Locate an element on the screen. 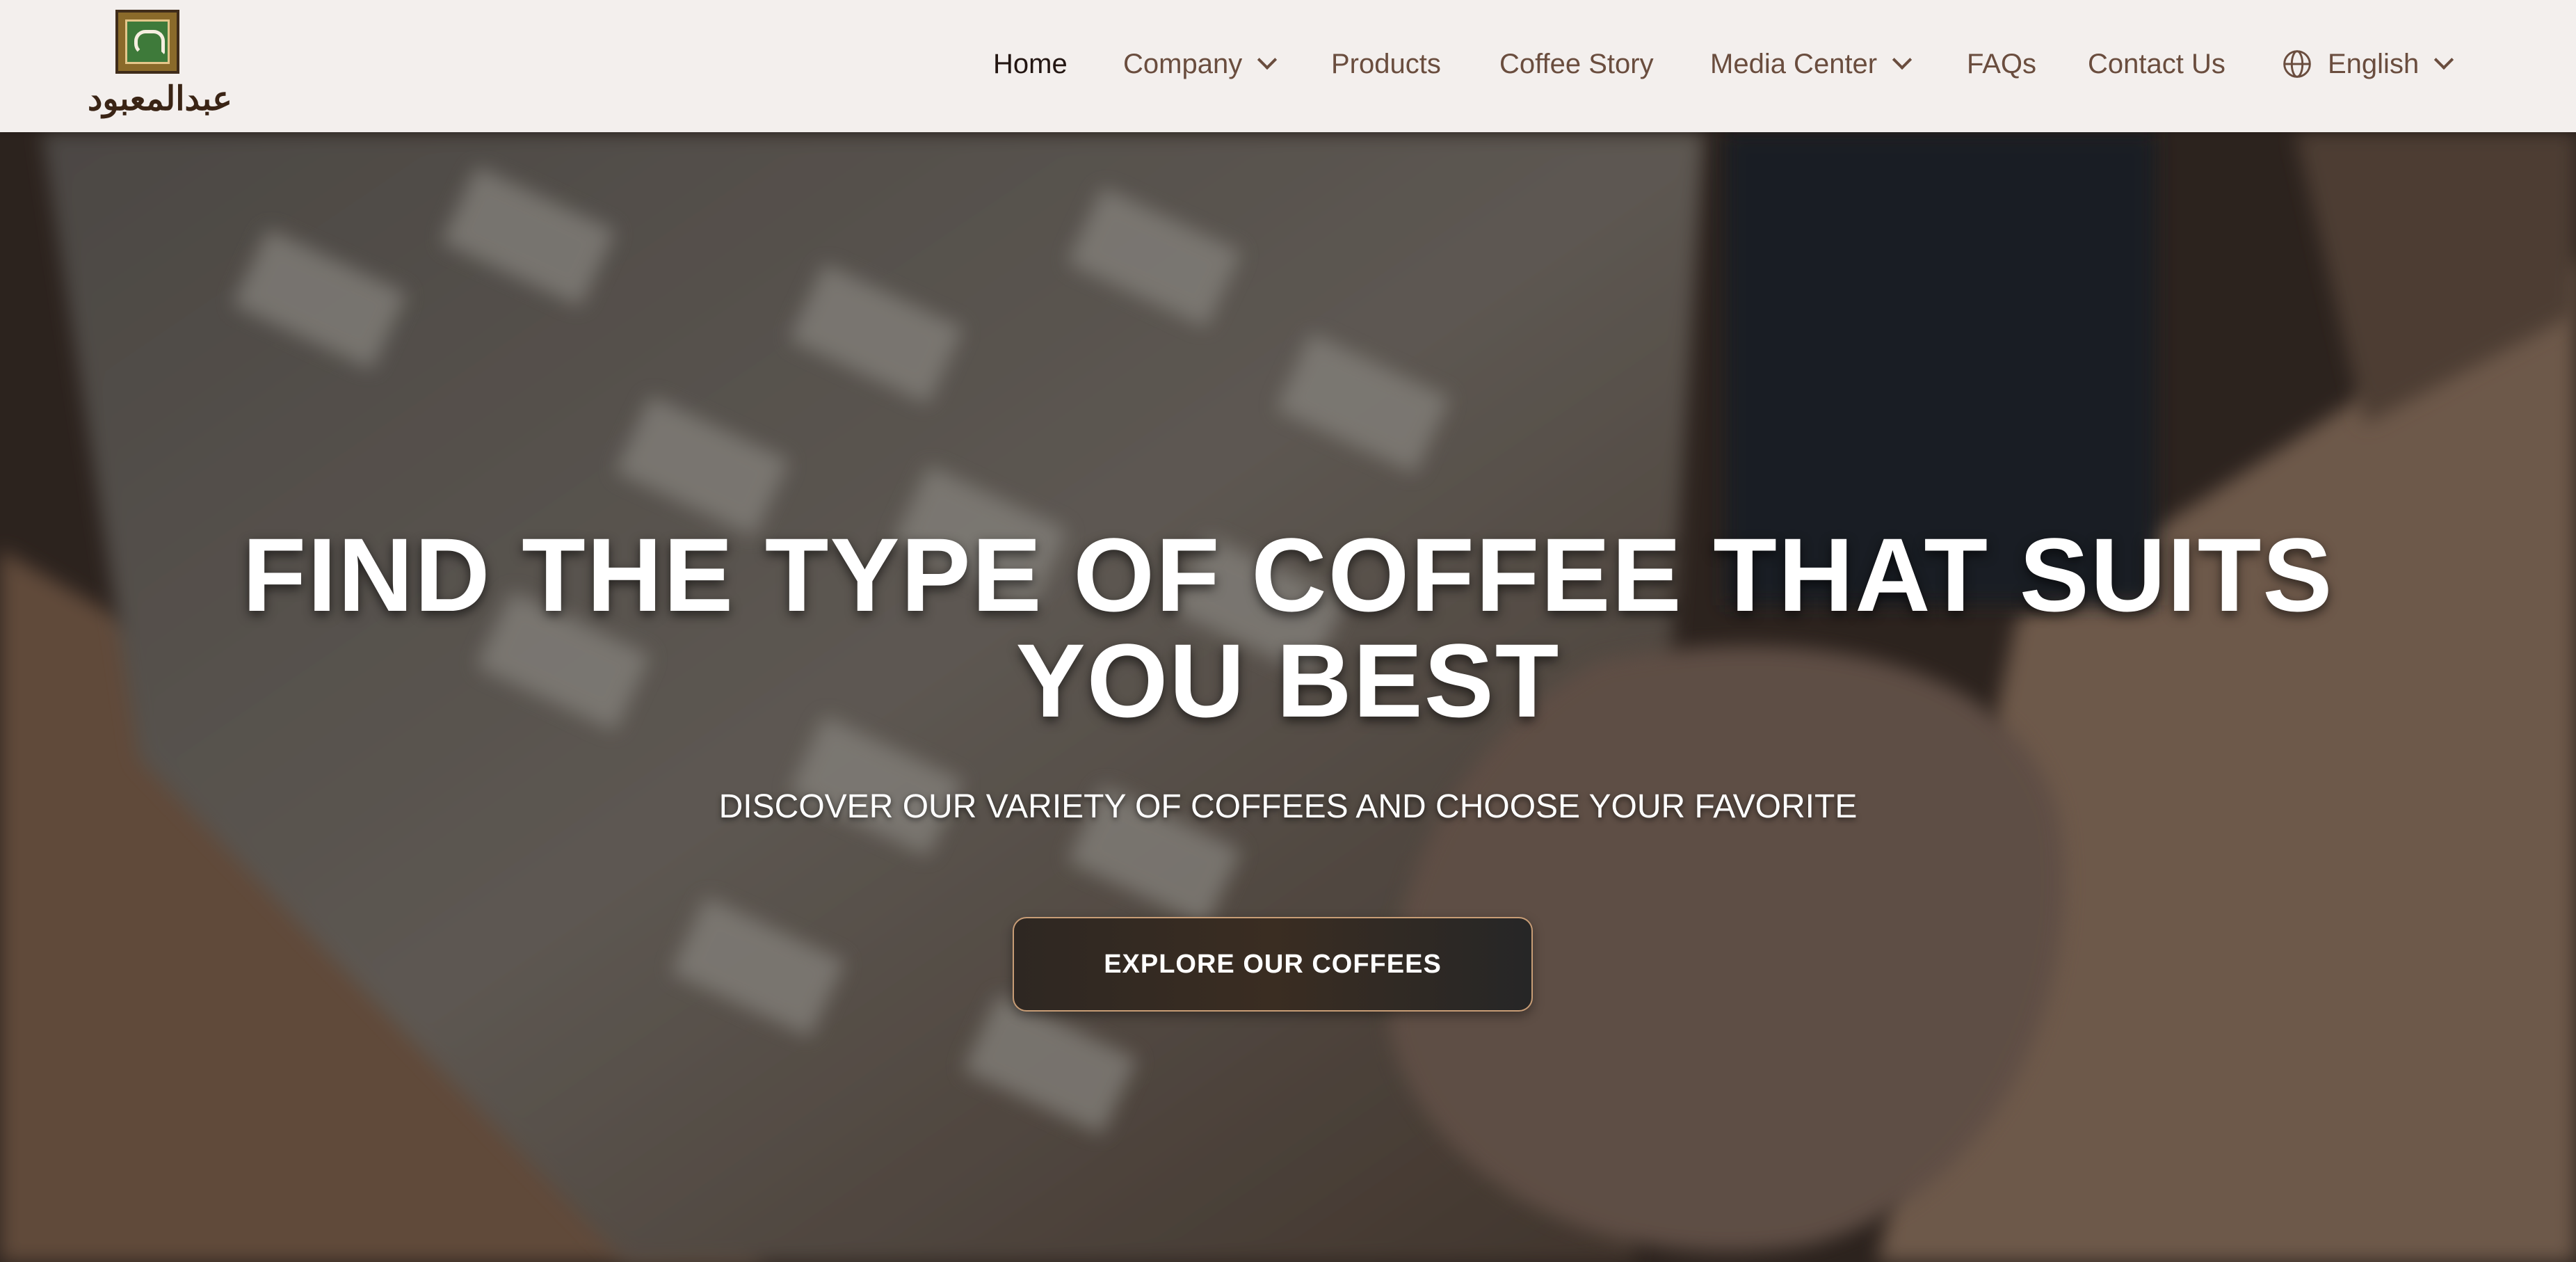 The width and height of the screenshot is (2576, 1262). nav-item-label: Contact Us is located at coordinates (2156, 64).